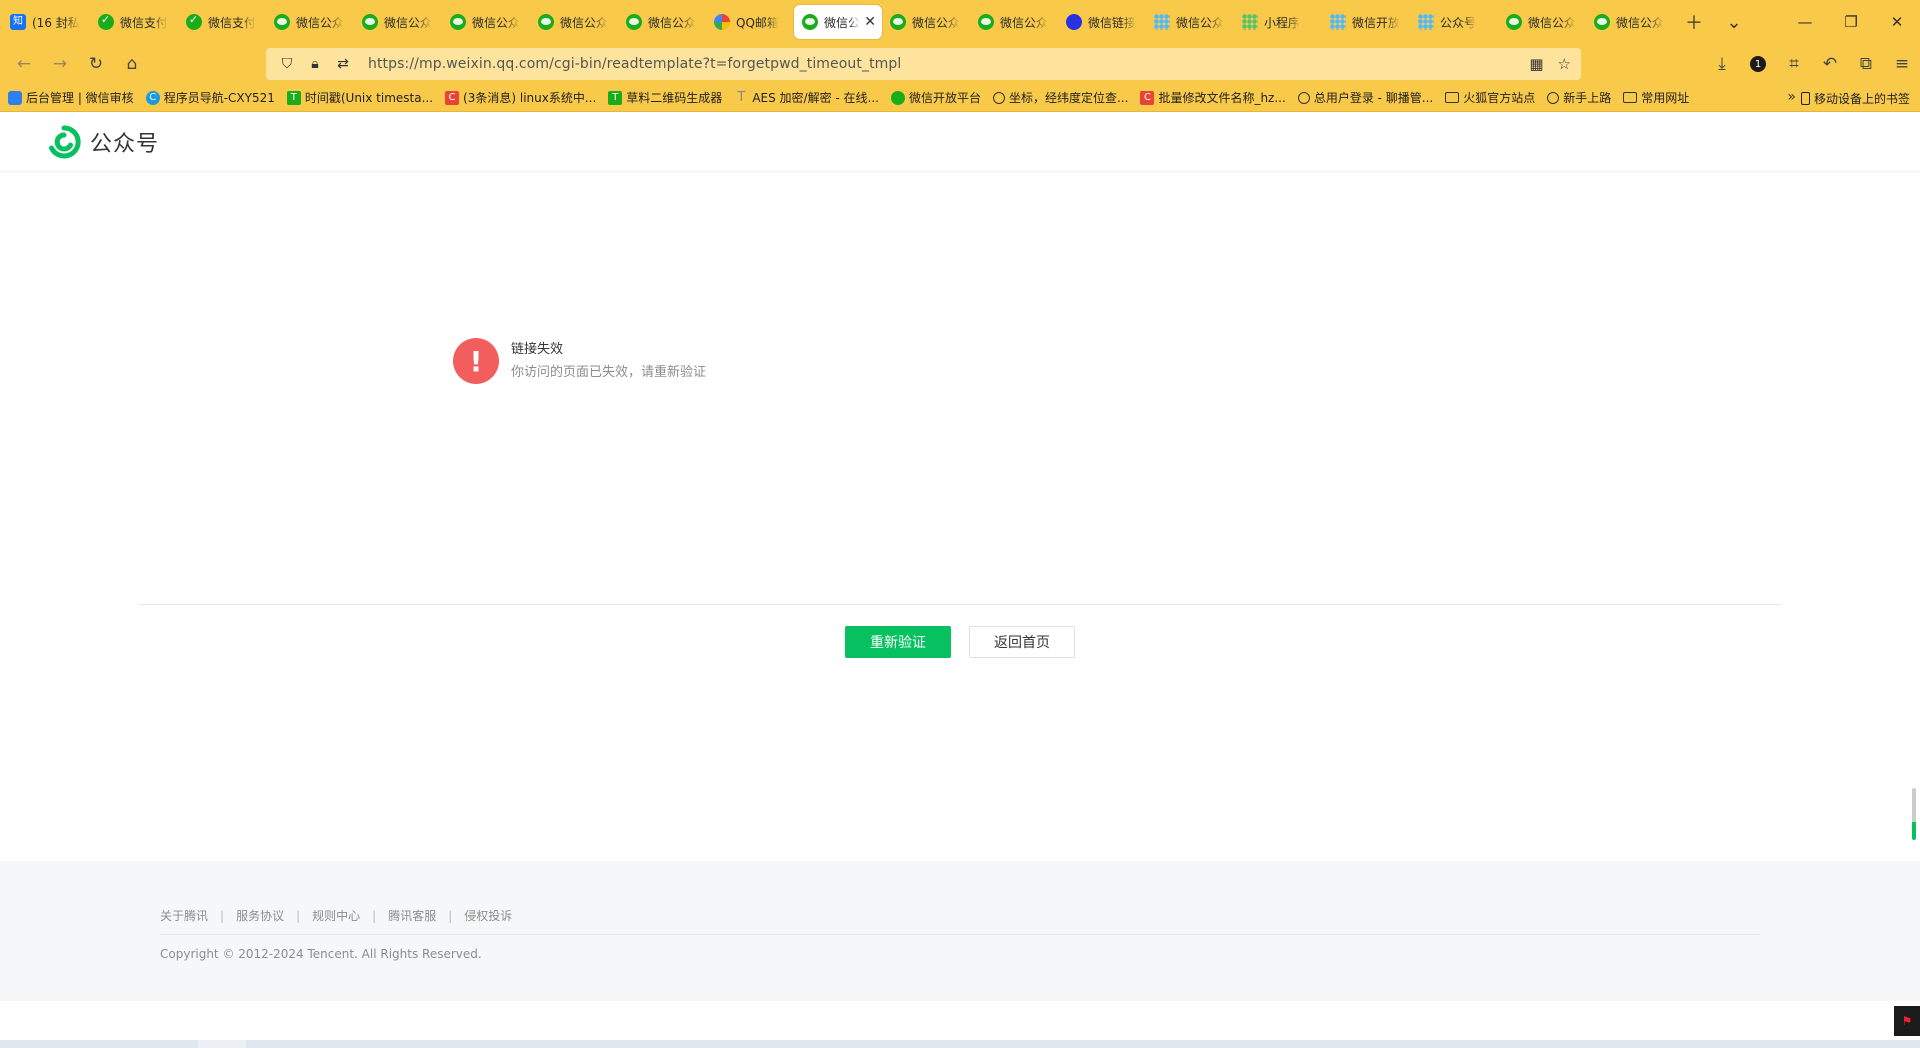 Image resolution: width=1920 pixels, height=1048 pixels. Describe the element at coordinates (1454, 22) in the screenshot. I see `browser-tab: 公众号` at that location.